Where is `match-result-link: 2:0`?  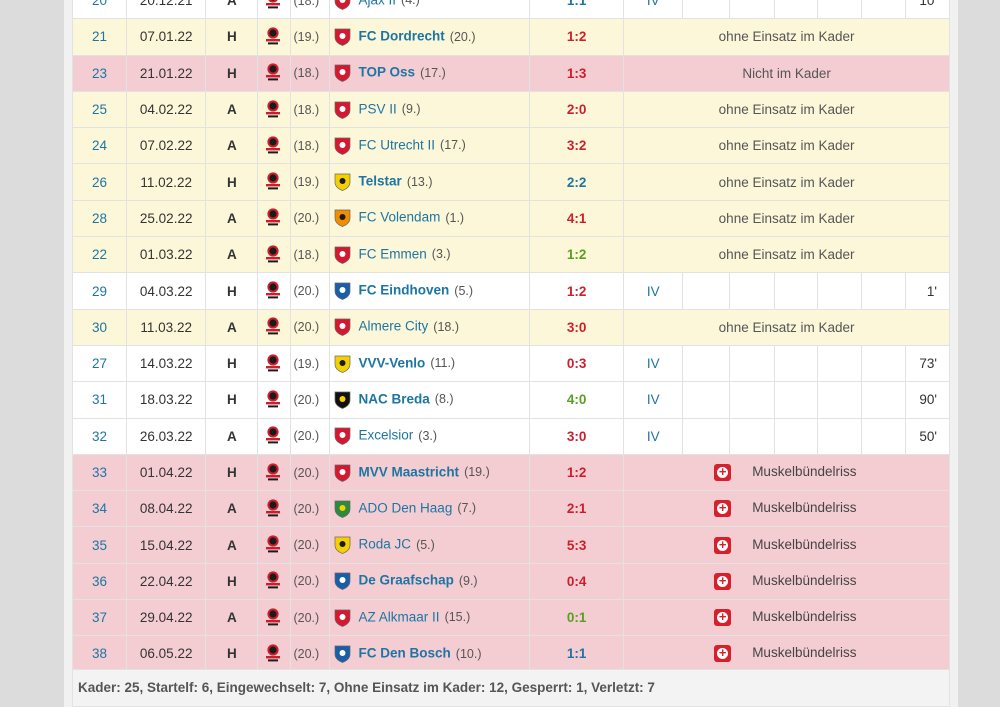
match-result-link: 2:0 is located at coordinates (577, 109).